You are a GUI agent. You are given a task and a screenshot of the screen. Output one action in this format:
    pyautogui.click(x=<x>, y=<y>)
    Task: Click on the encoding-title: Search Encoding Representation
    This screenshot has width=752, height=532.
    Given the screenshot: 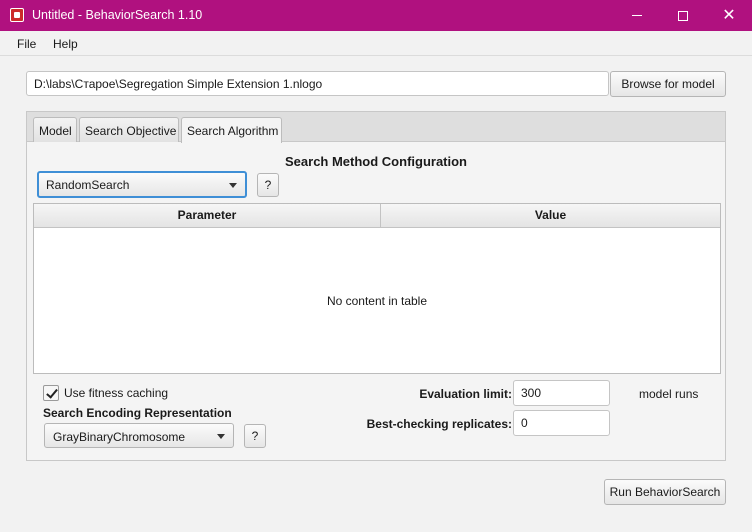 What is the action you would take?
    pyautogui.click(x=137, y=413)
    